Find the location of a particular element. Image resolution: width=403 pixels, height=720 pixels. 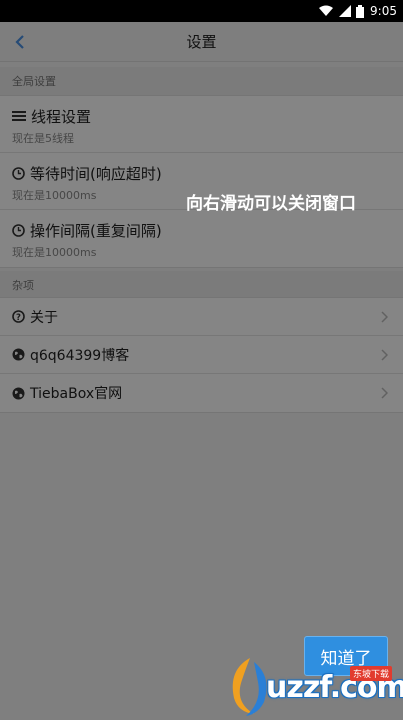

status-time: 9:05 is located at coordinates (383, 11).